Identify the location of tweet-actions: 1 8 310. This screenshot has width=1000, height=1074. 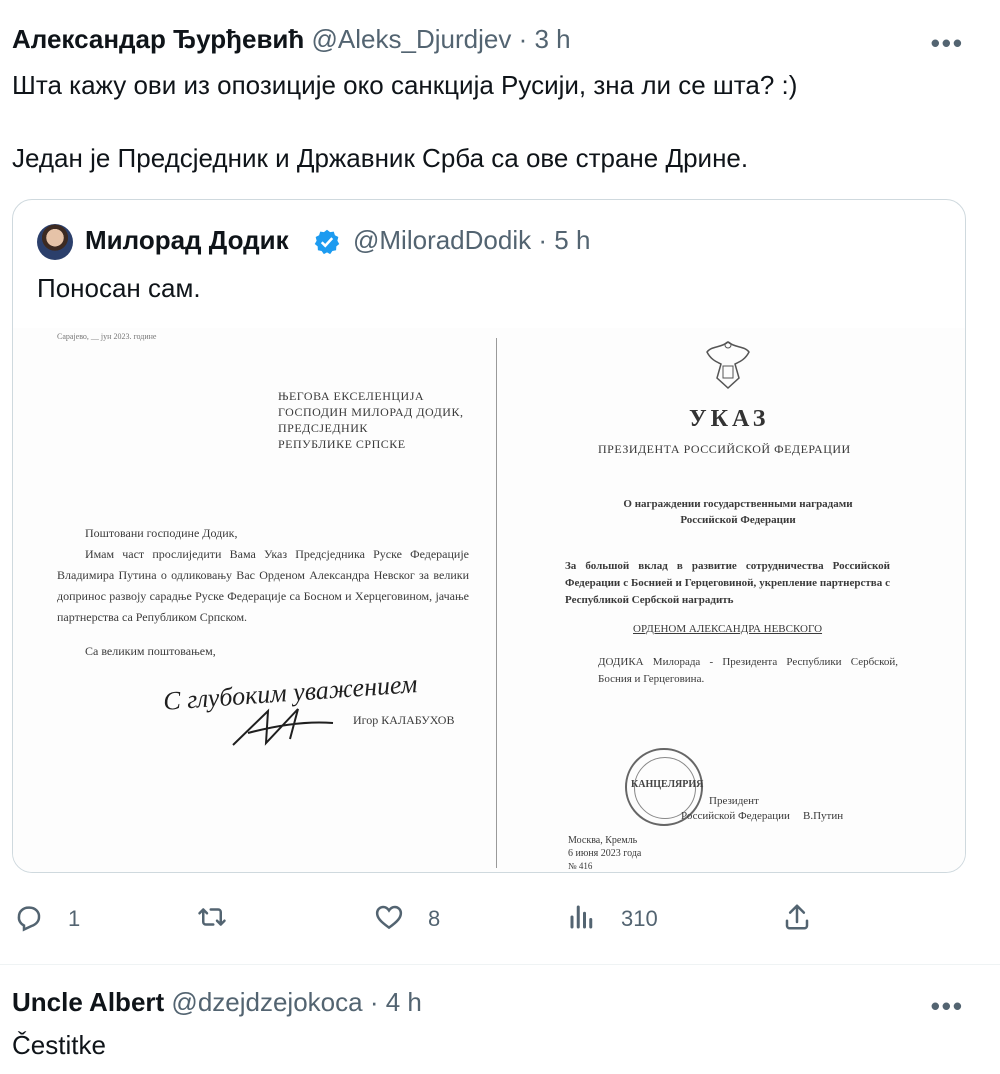
(500, 920).